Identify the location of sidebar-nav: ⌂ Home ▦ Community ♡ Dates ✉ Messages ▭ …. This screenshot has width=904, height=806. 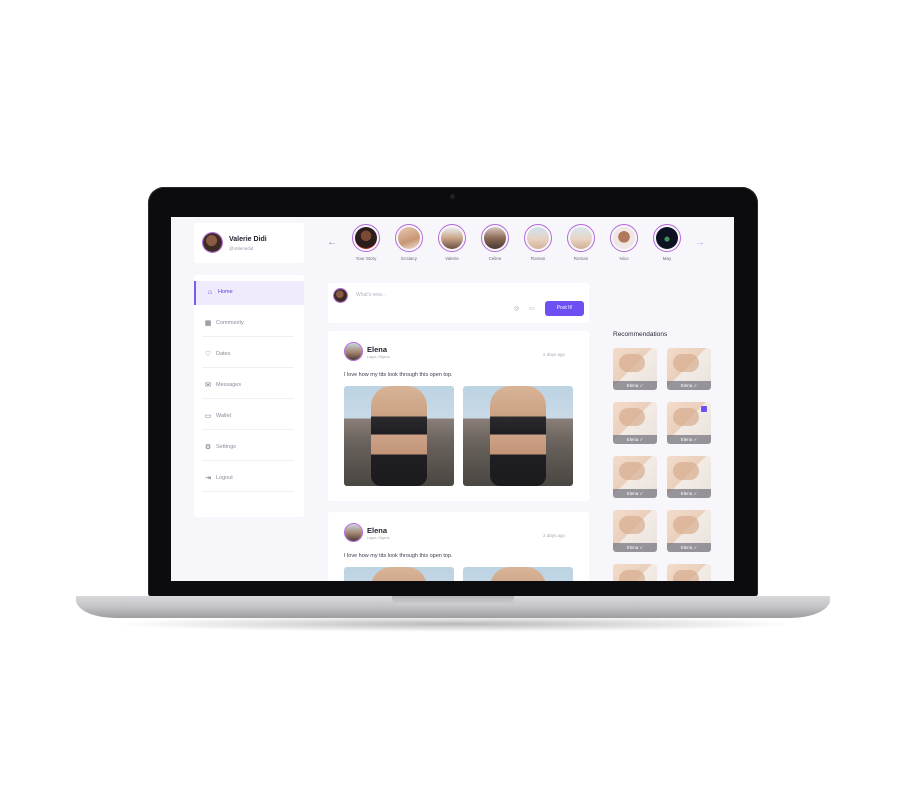
(249, 396).